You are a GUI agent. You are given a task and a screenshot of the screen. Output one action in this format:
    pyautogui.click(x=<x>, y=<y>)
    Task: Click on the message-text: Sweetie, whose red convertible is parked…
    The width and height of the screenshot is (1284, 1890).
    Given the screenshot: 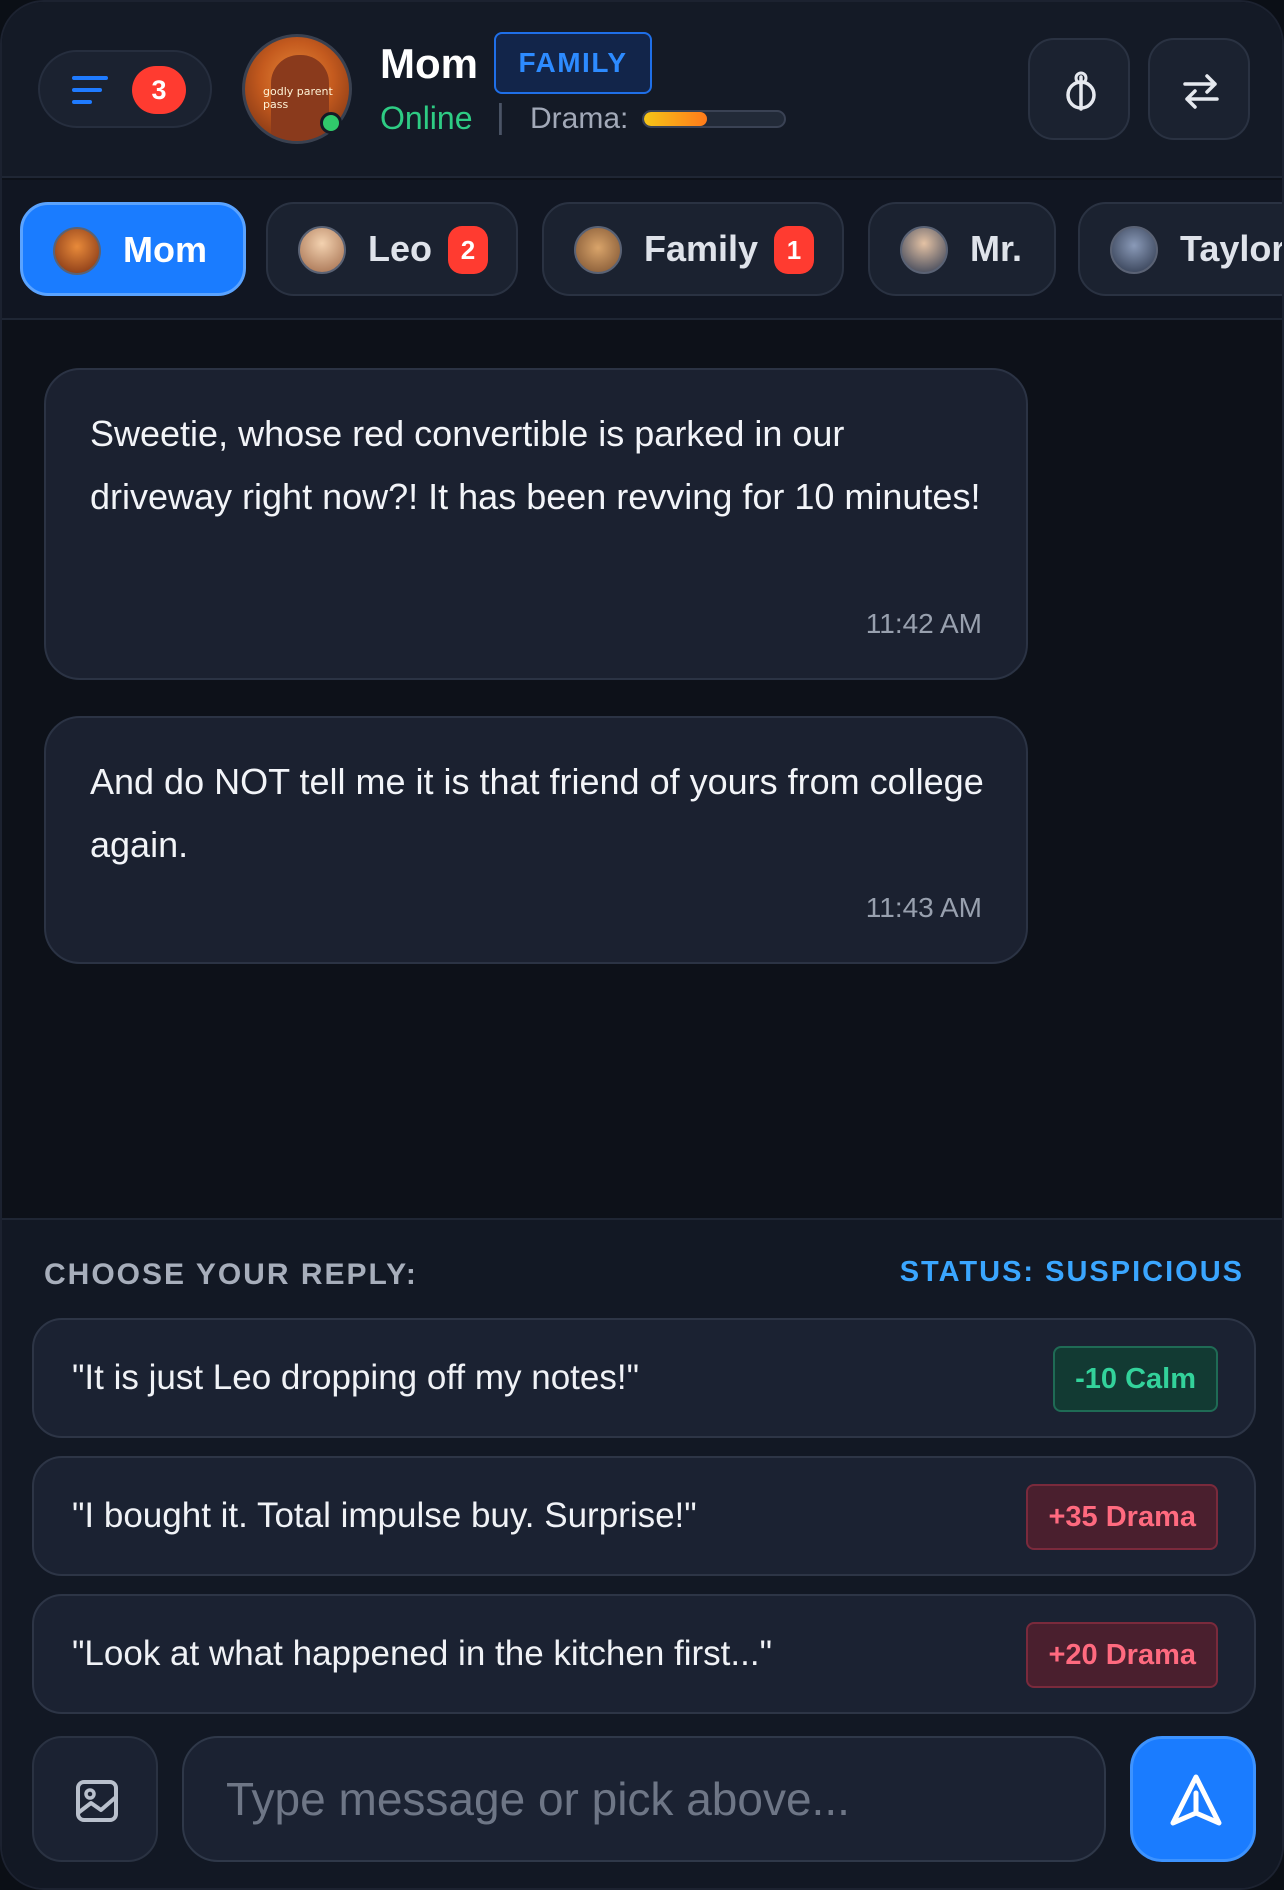 What is the action you would take?
    pyautogui.click(x=535, y=465)
    